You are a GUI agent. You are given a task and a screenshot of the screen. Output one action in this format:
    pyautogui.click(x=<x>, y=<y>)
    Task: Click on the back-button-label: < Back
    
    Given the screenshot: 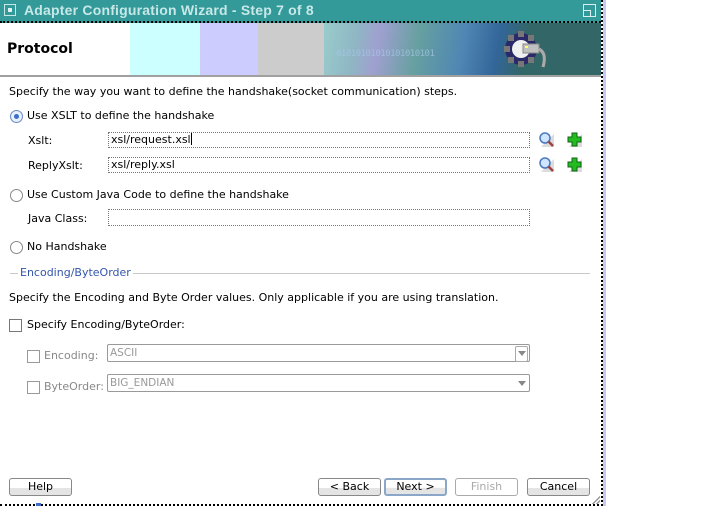 What is the action you would take?
    pyautogui.click(x=349, y=486)
    